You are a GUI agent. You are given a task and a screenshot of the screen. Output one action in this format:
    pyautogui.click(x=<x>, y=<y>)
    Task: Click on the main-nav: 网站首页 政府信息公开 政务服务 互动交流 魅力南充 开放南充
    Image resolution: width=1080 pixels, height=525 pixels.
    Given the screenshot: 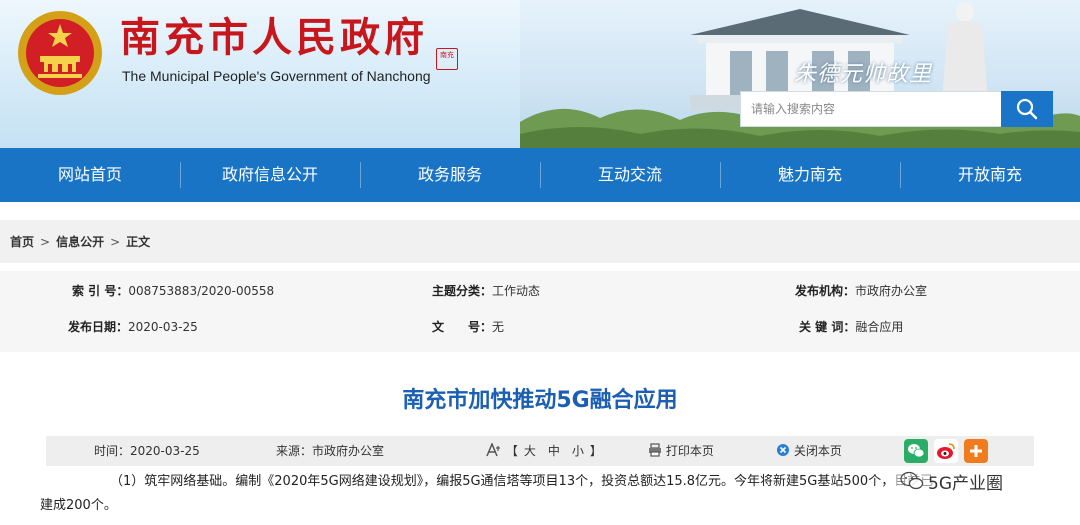 What is the action you would take?
    pyautogui.click(x=540, y=175)
    